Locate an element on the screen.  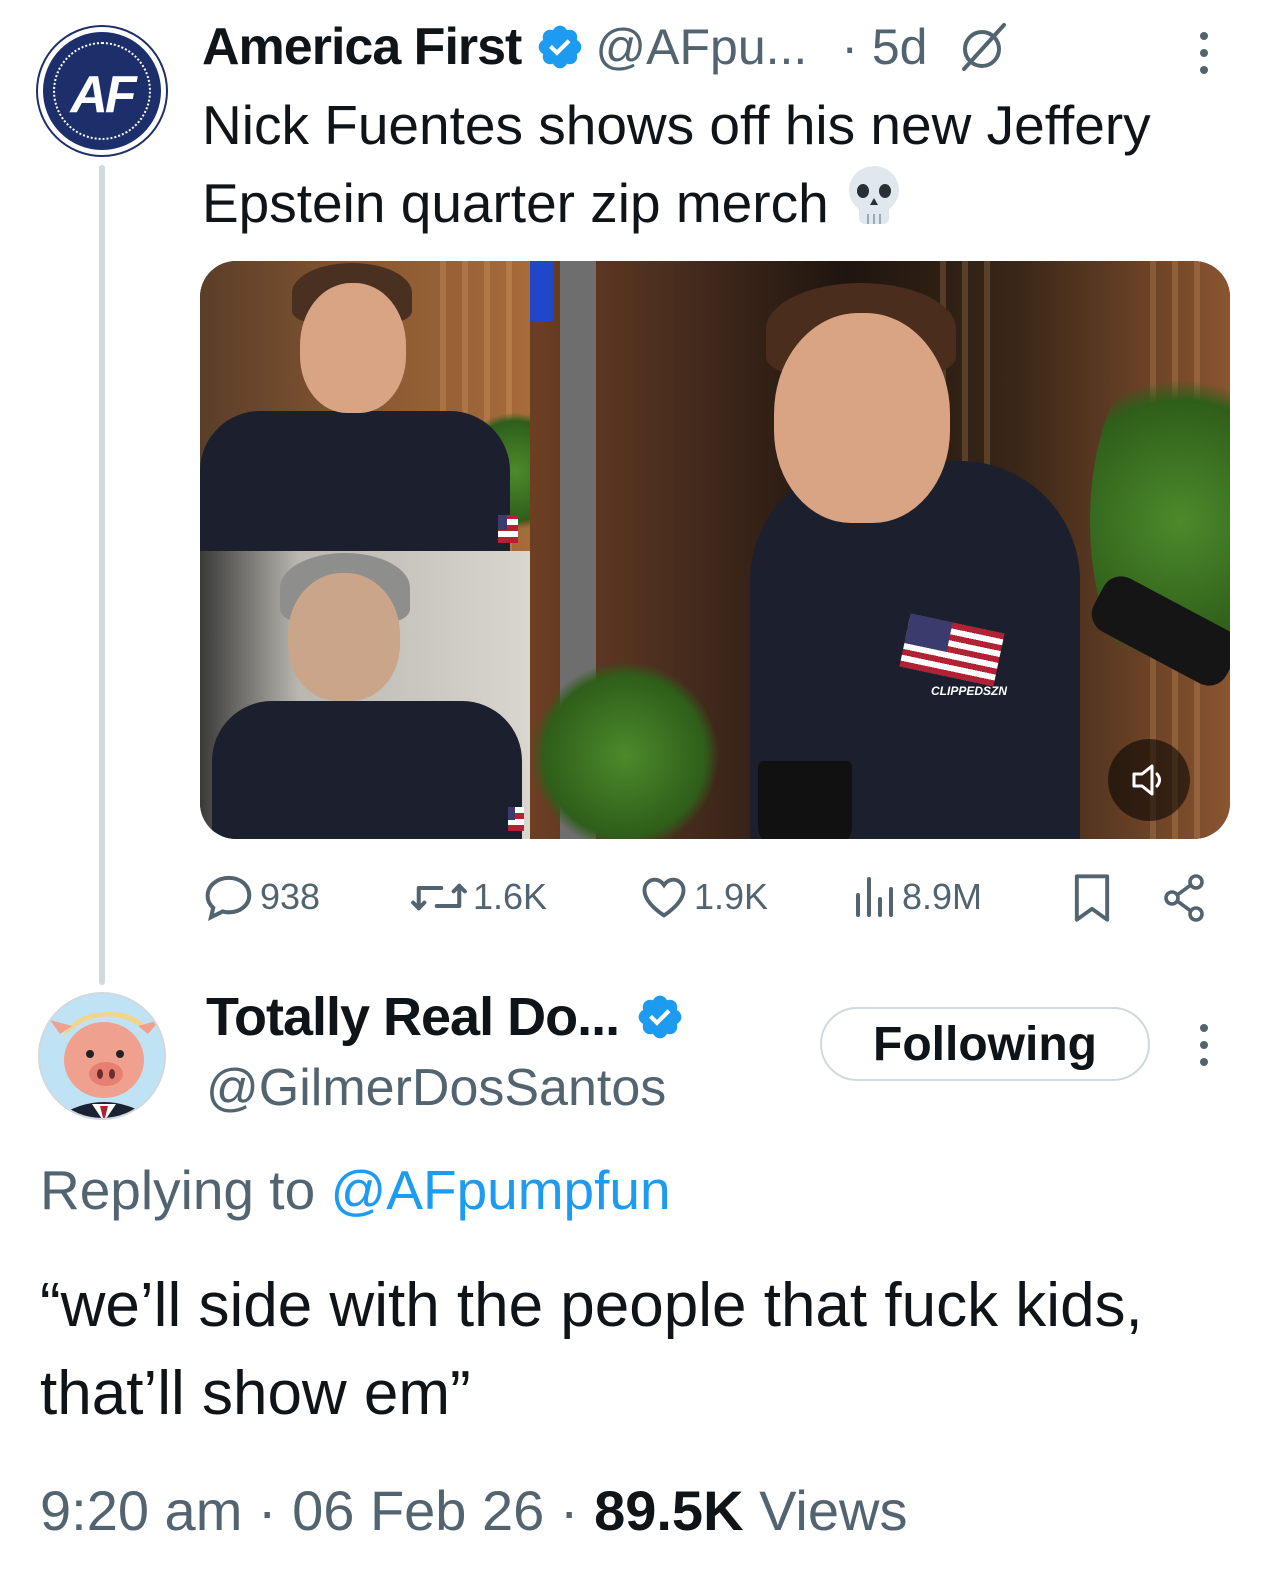
tweet-metadata: 9:20 am · 06 Feb 26 · 89.5K Views is located at coordinates (473, 1510).